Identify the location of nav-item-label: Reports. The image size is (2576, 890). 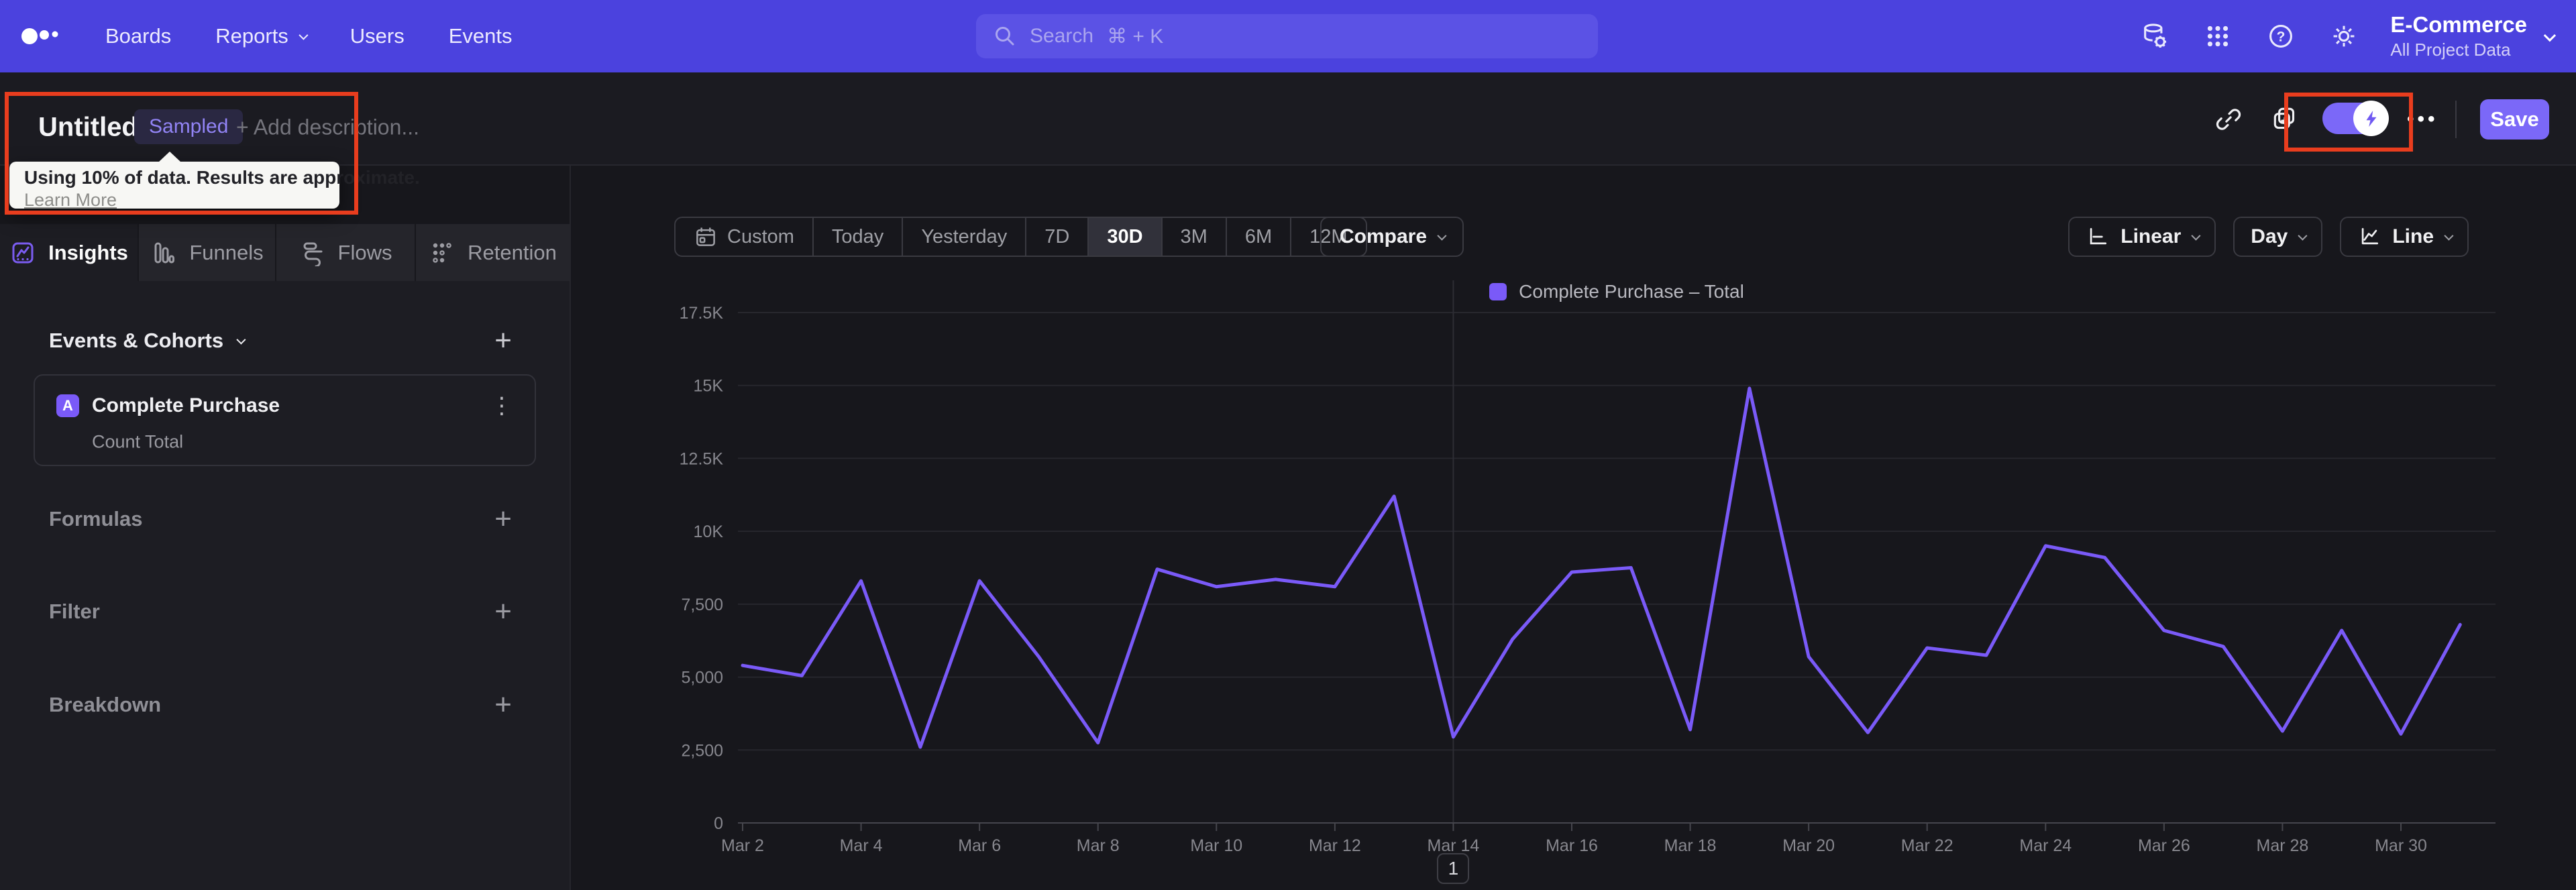
(251, 36).